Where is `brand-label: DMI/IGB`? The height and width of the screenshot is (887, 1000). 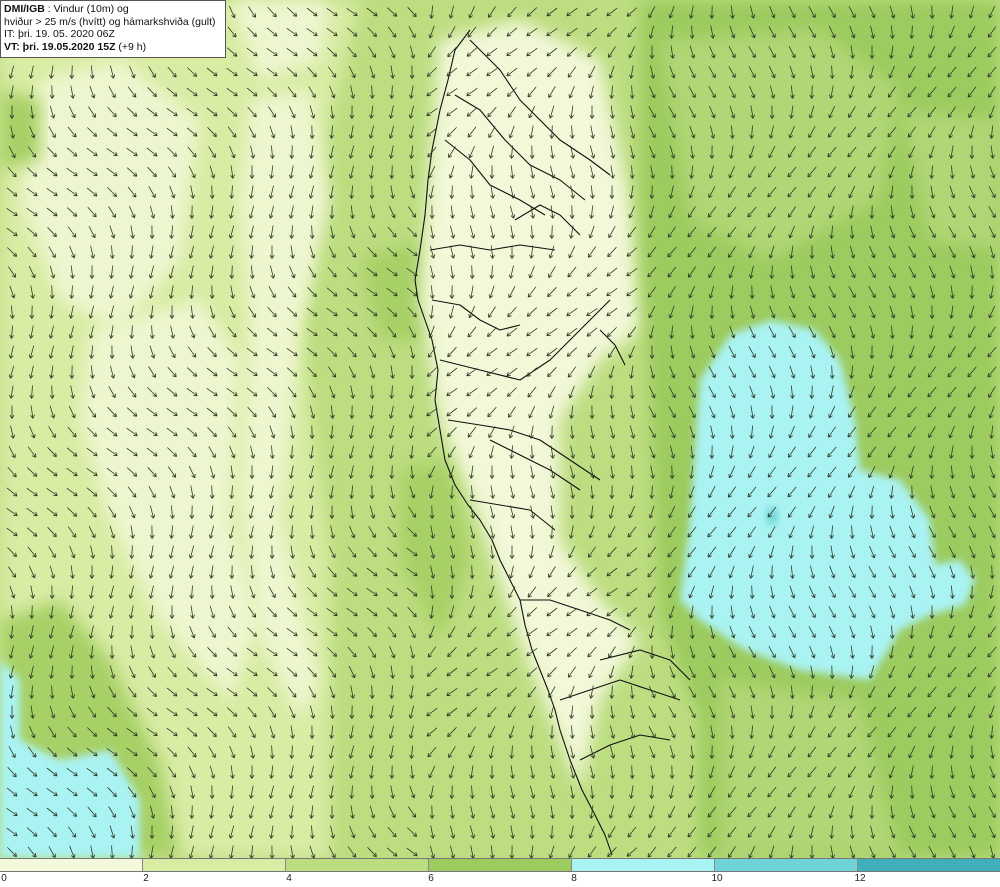 brand-label: DMI/IGB is located at coordinates (24, 9).